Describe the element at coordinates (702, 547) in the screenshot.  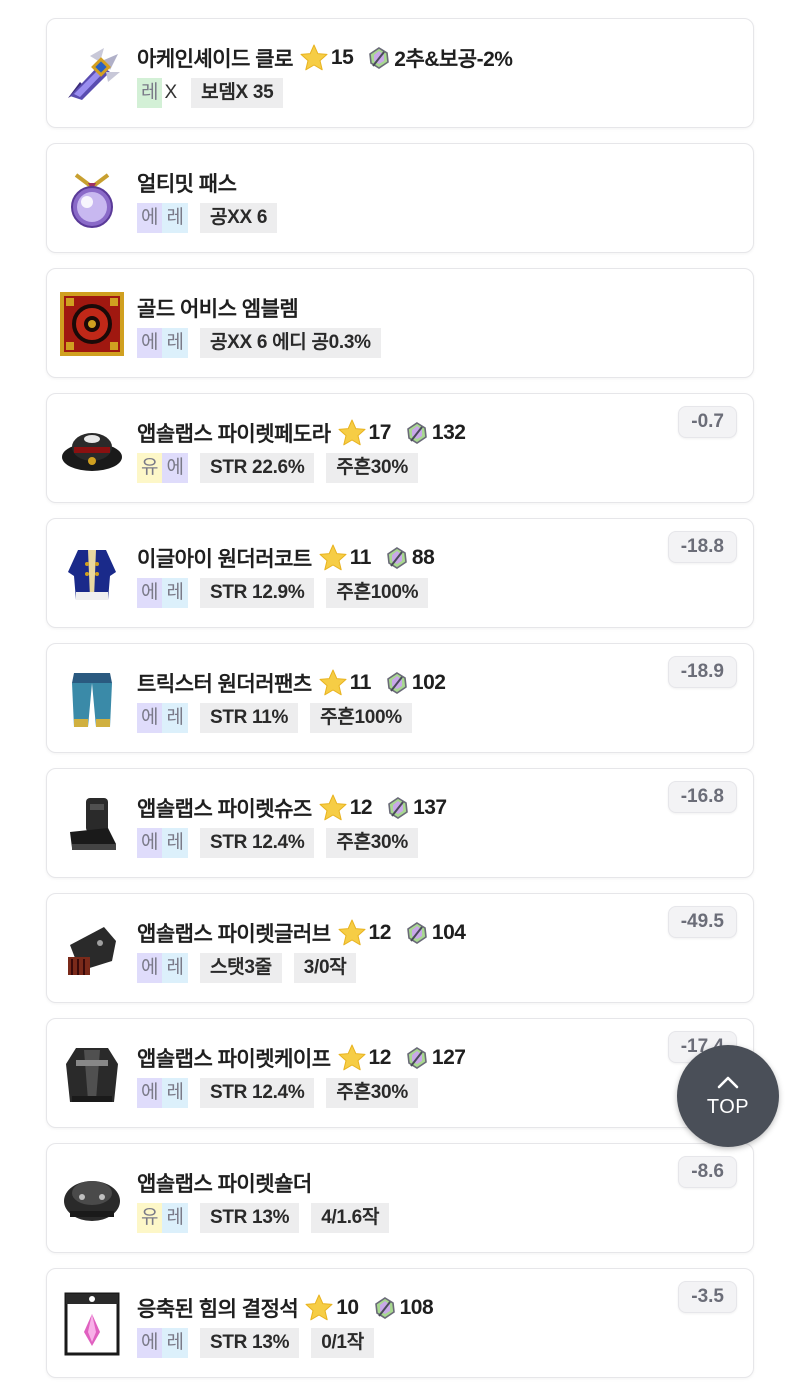
I see `score-badge: -18.8` at that location.